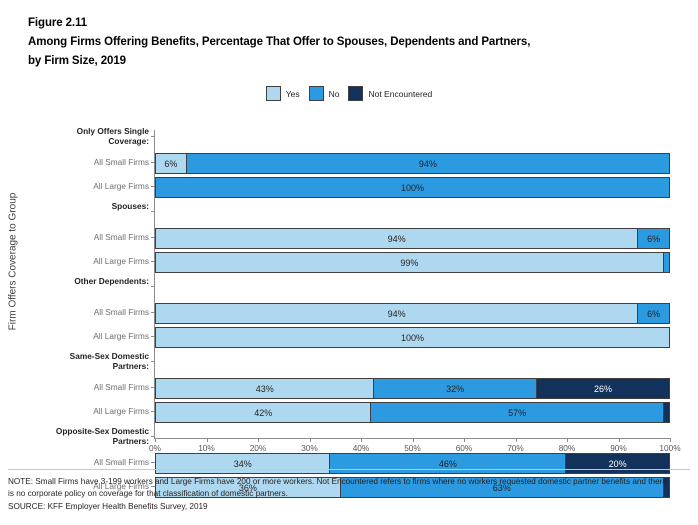 This screenshot has height=525, width=698. Describe the element at coordinates (206, 448) in the screenshot. I see `x-tick-label-10: 10%` at that location.